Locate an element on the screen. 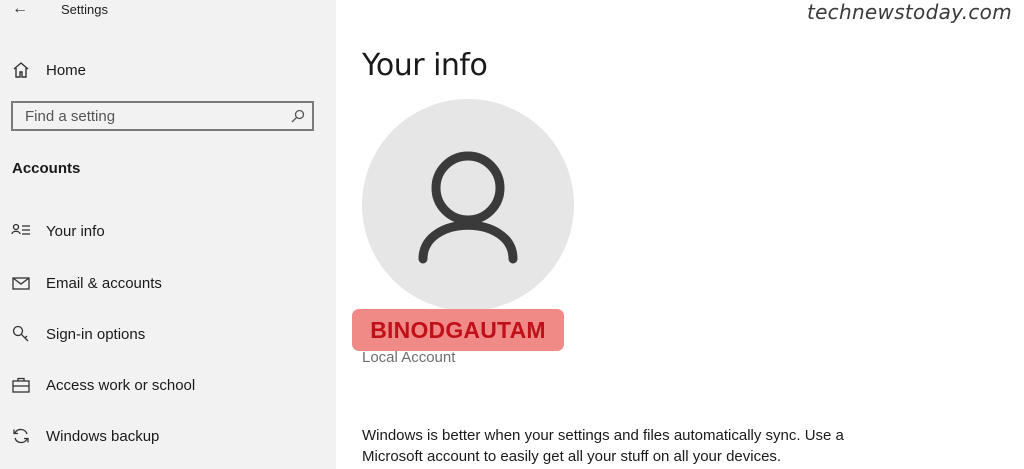 The height and width of the screenshot is (469, 1024). watermark: technewstoday.com is located at coordinates (909, 12).